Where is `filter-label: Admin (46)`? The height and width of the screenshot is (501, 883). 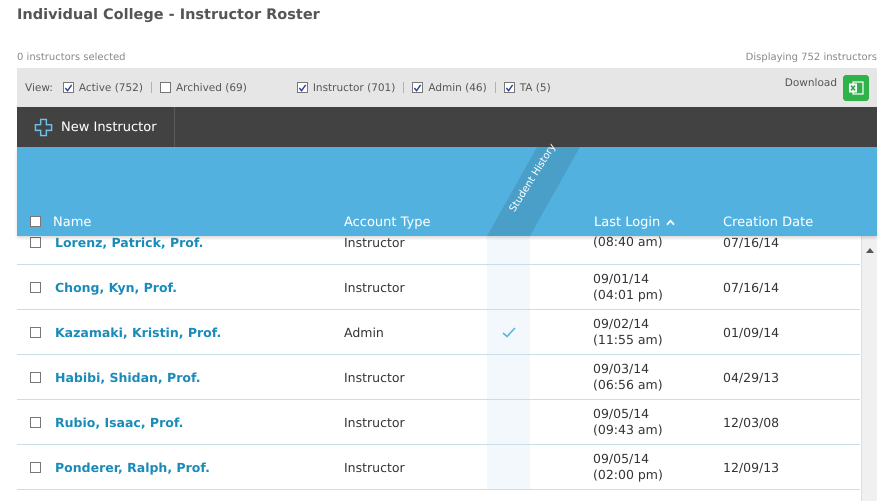 filter-label: Admin (46) is located at coordinates (457, 88).